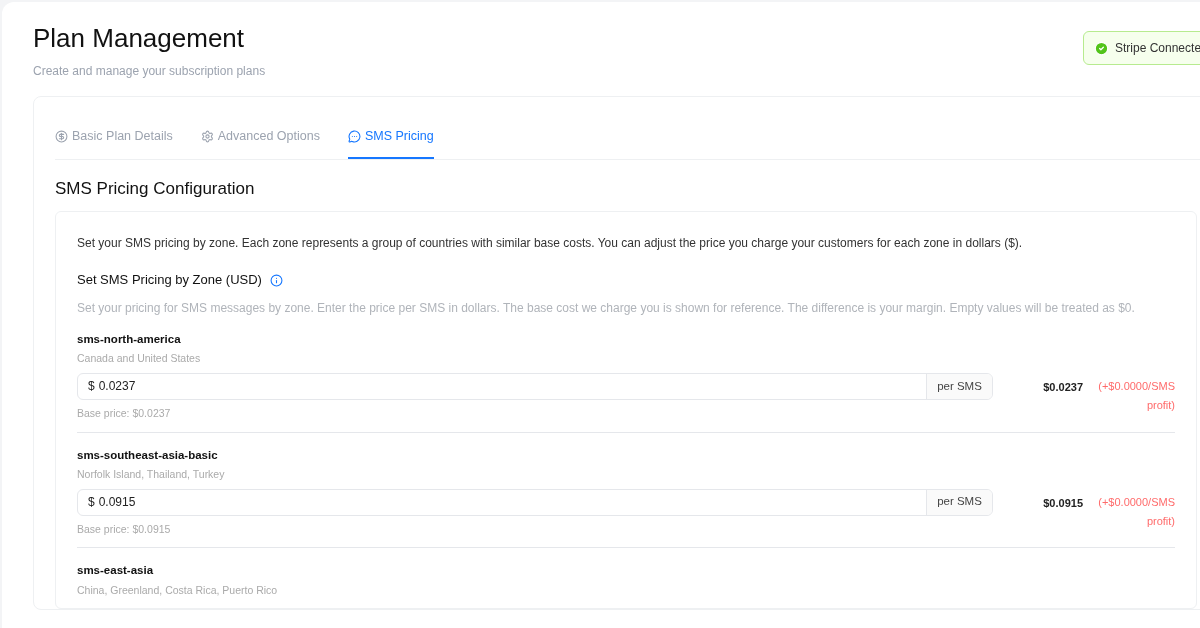  I want to click on base-price: Base price: $0.0915, so click(124, 529).